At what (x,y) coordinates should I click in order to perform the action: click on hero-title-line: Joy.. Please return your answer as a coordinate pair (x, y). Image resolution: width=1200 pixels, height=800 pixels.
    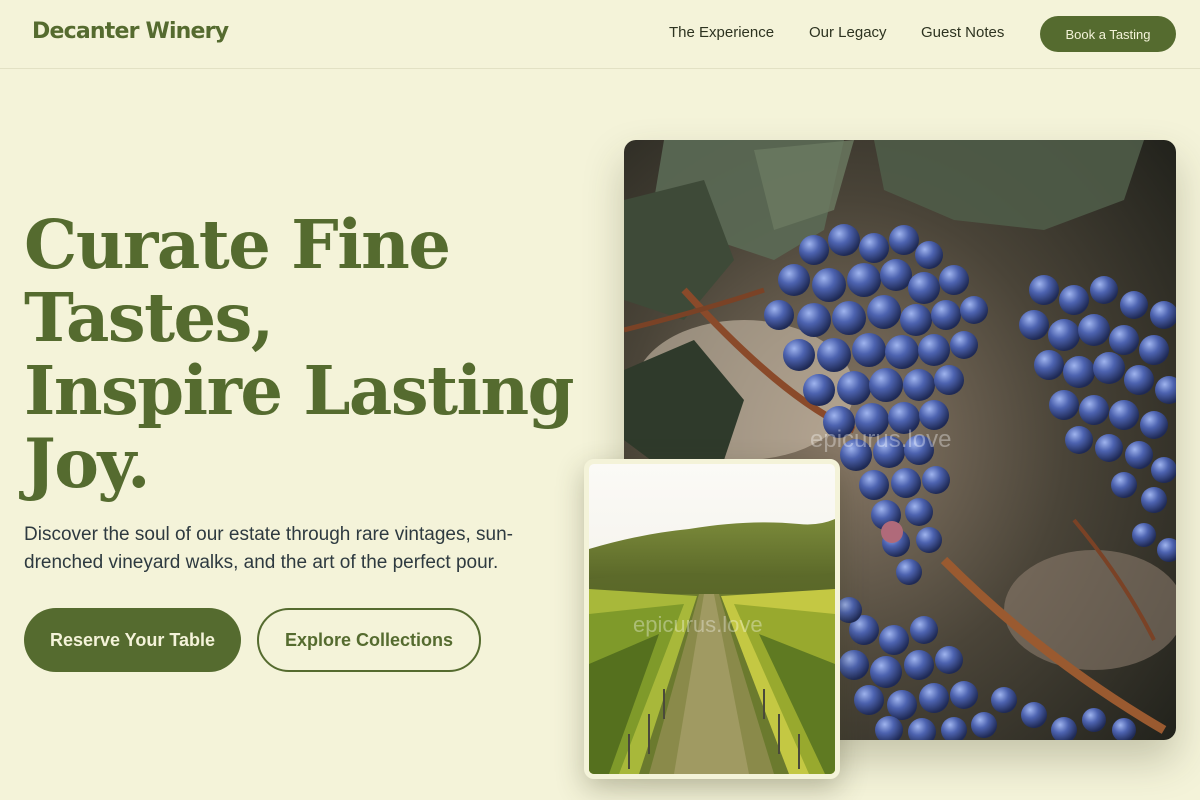
    Looking at the image, I should click on (87, 463).